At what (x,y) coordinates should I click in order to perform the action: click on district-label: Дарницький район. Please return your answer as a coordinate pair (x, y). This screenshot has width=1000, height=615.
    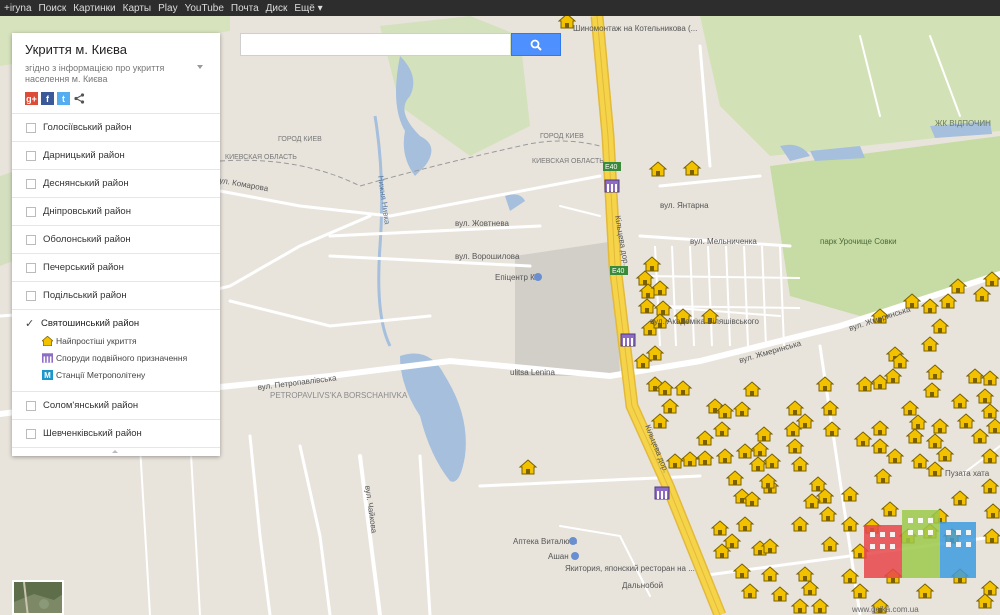
    Looking at the image, I should click on (84, 155).